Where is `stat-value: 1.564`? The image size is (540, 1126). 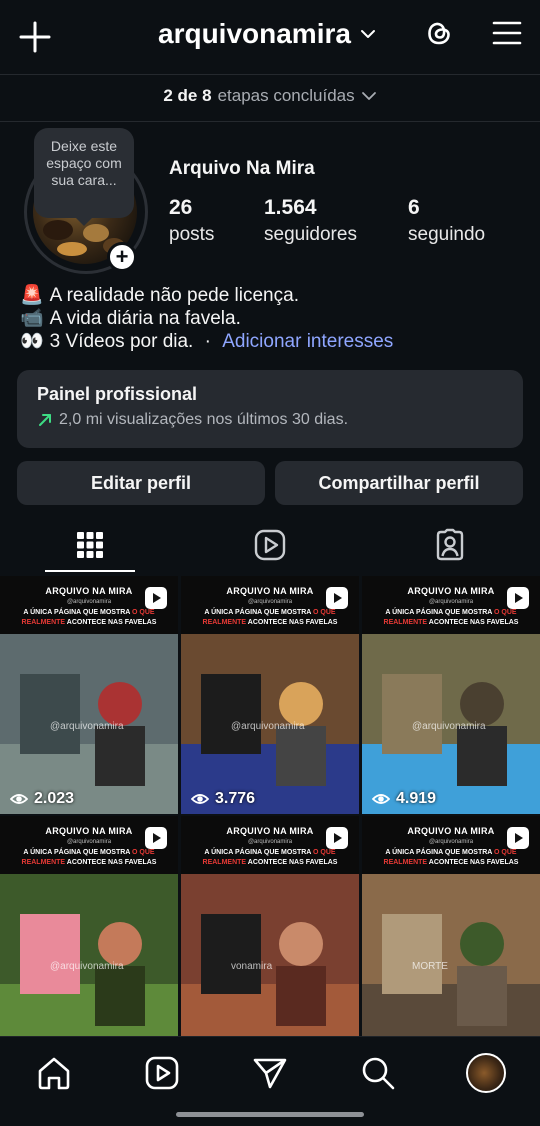 stat-value: 1.564 is located at coordinates (290, 207).